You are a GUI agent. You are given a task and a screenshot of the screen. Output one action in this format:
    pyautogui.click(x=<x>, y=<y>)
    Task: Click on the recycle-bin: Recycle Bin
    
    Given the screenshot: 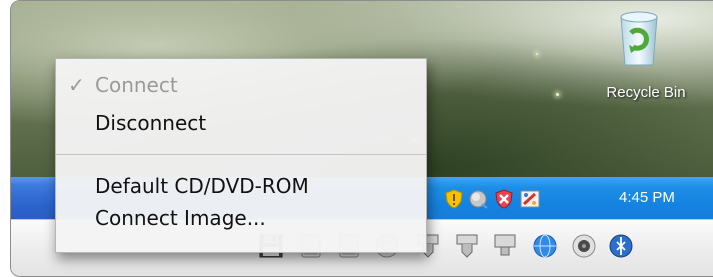 What is the action you would take?
    pyautogui.click(x=651, y=59)
    